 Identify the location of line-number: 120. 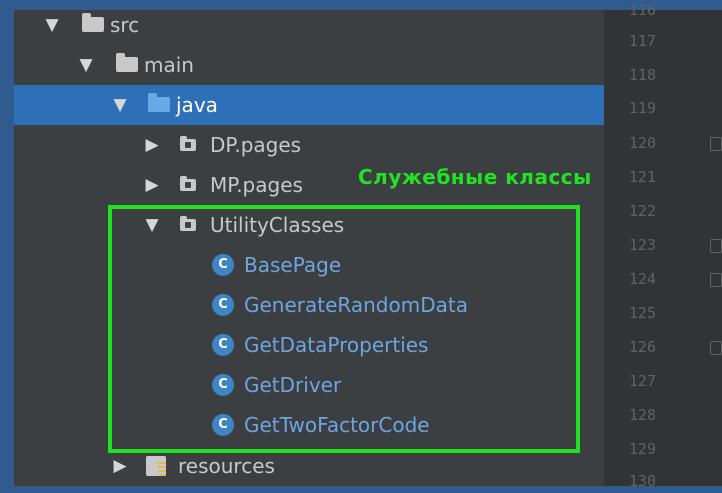
(642, 143).